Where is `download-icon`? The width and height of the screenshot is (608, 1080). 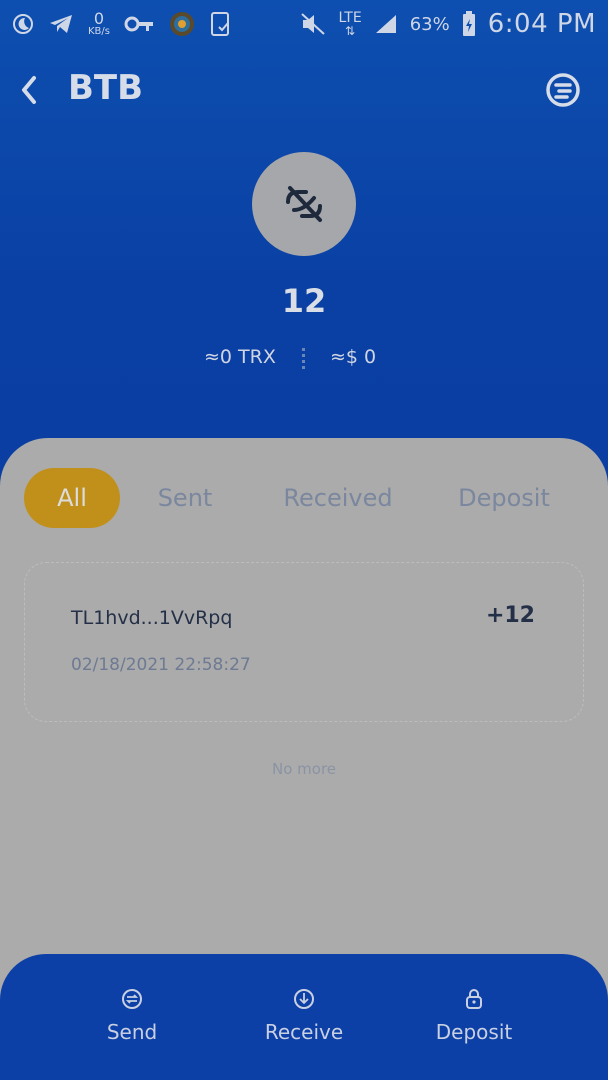 download-icon is located at coordinates (304, 999).